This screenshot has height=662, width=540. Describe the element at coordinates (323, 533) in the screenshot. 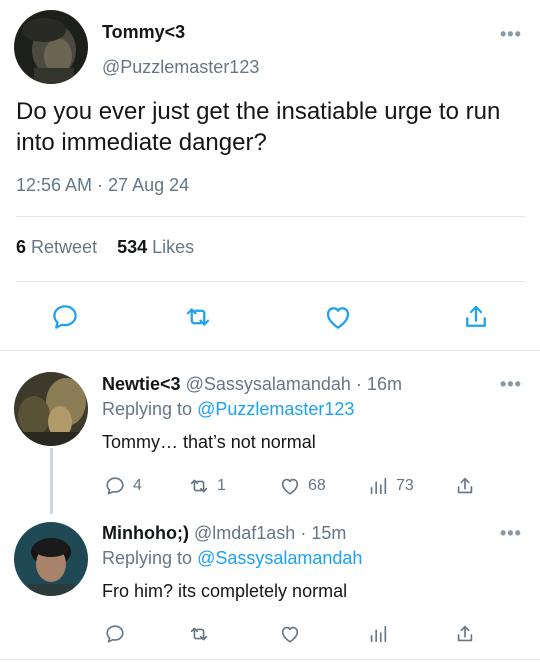

I see `reply-time: · 15m` at that location.